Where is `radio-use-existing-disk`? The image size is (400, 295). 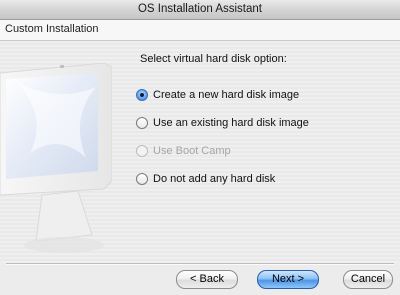 radio-use-existing-disk is located at coordinates (142, 123).